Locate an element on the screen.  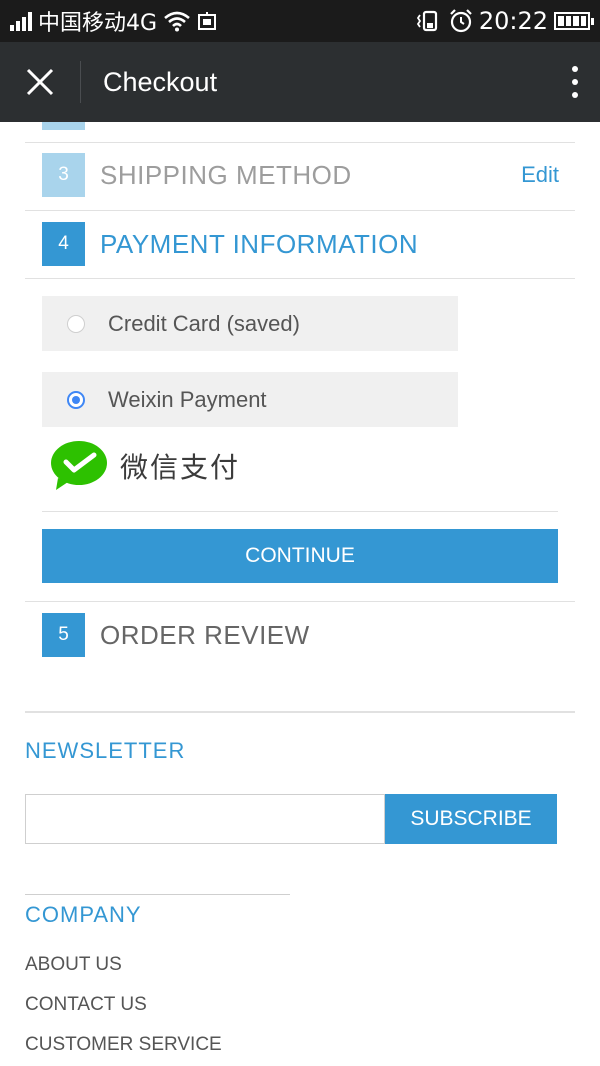
footer-divider is located at coordinates (300, 712).